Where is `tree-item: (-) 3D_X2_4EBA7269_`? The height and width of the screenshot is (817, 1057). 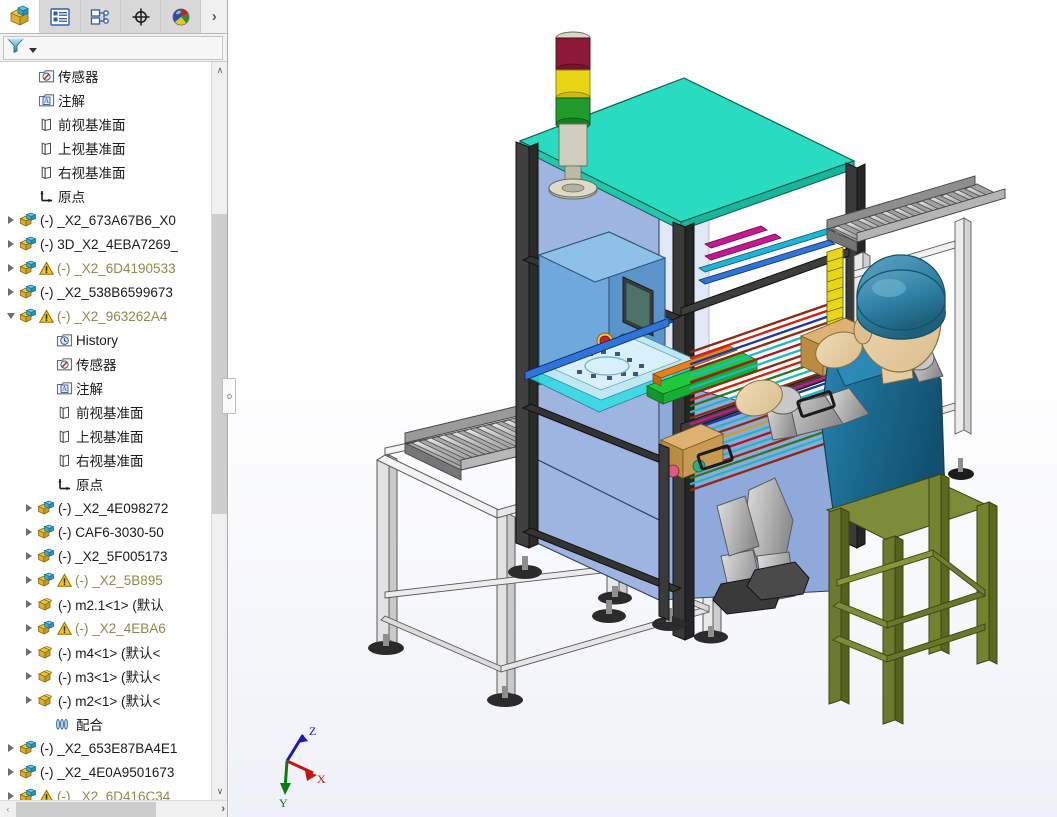
tree-item: (-) 3D_X2_4EBA7269_ is located at coordinates (105, 244).